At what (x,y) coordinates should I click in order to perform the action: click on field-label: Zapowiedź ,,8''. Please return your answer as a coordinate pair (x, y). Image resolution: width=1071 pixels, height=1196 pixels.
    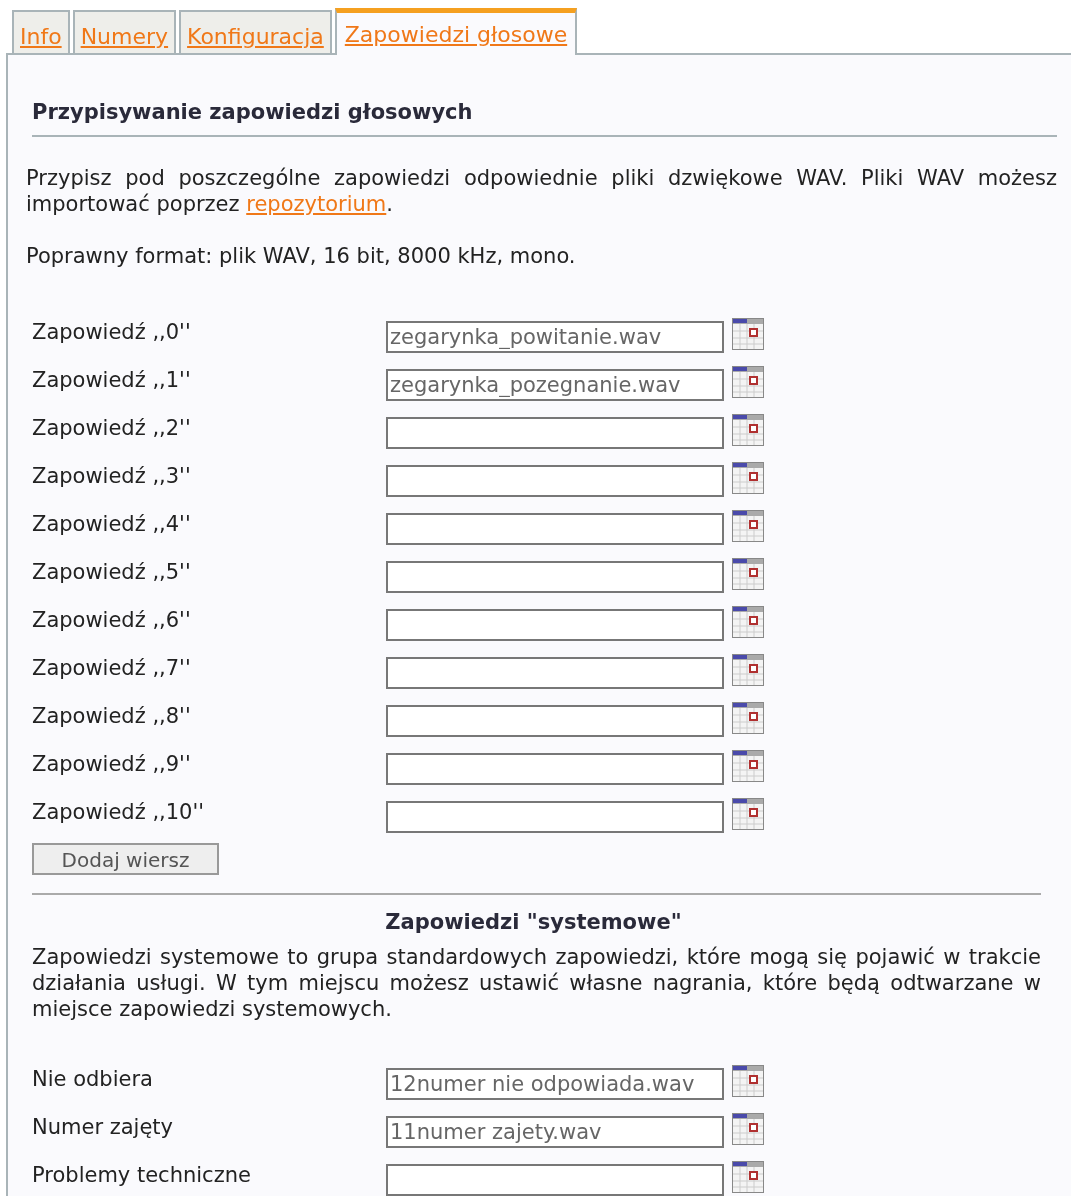
    Looking at the image, I should click on (112, 716).